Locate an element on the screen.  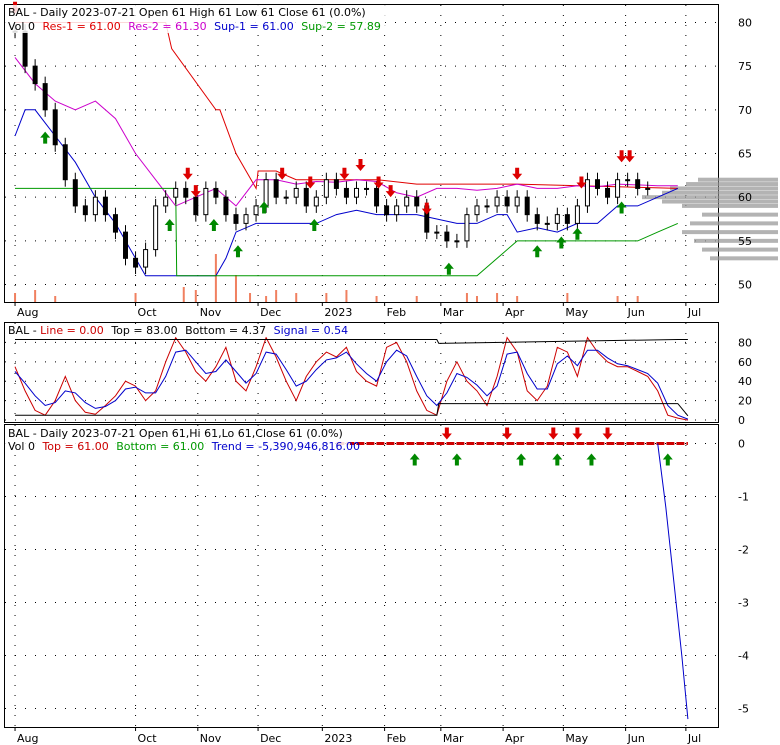
oscillator-panel-frame is located at coordinates (361, 372).